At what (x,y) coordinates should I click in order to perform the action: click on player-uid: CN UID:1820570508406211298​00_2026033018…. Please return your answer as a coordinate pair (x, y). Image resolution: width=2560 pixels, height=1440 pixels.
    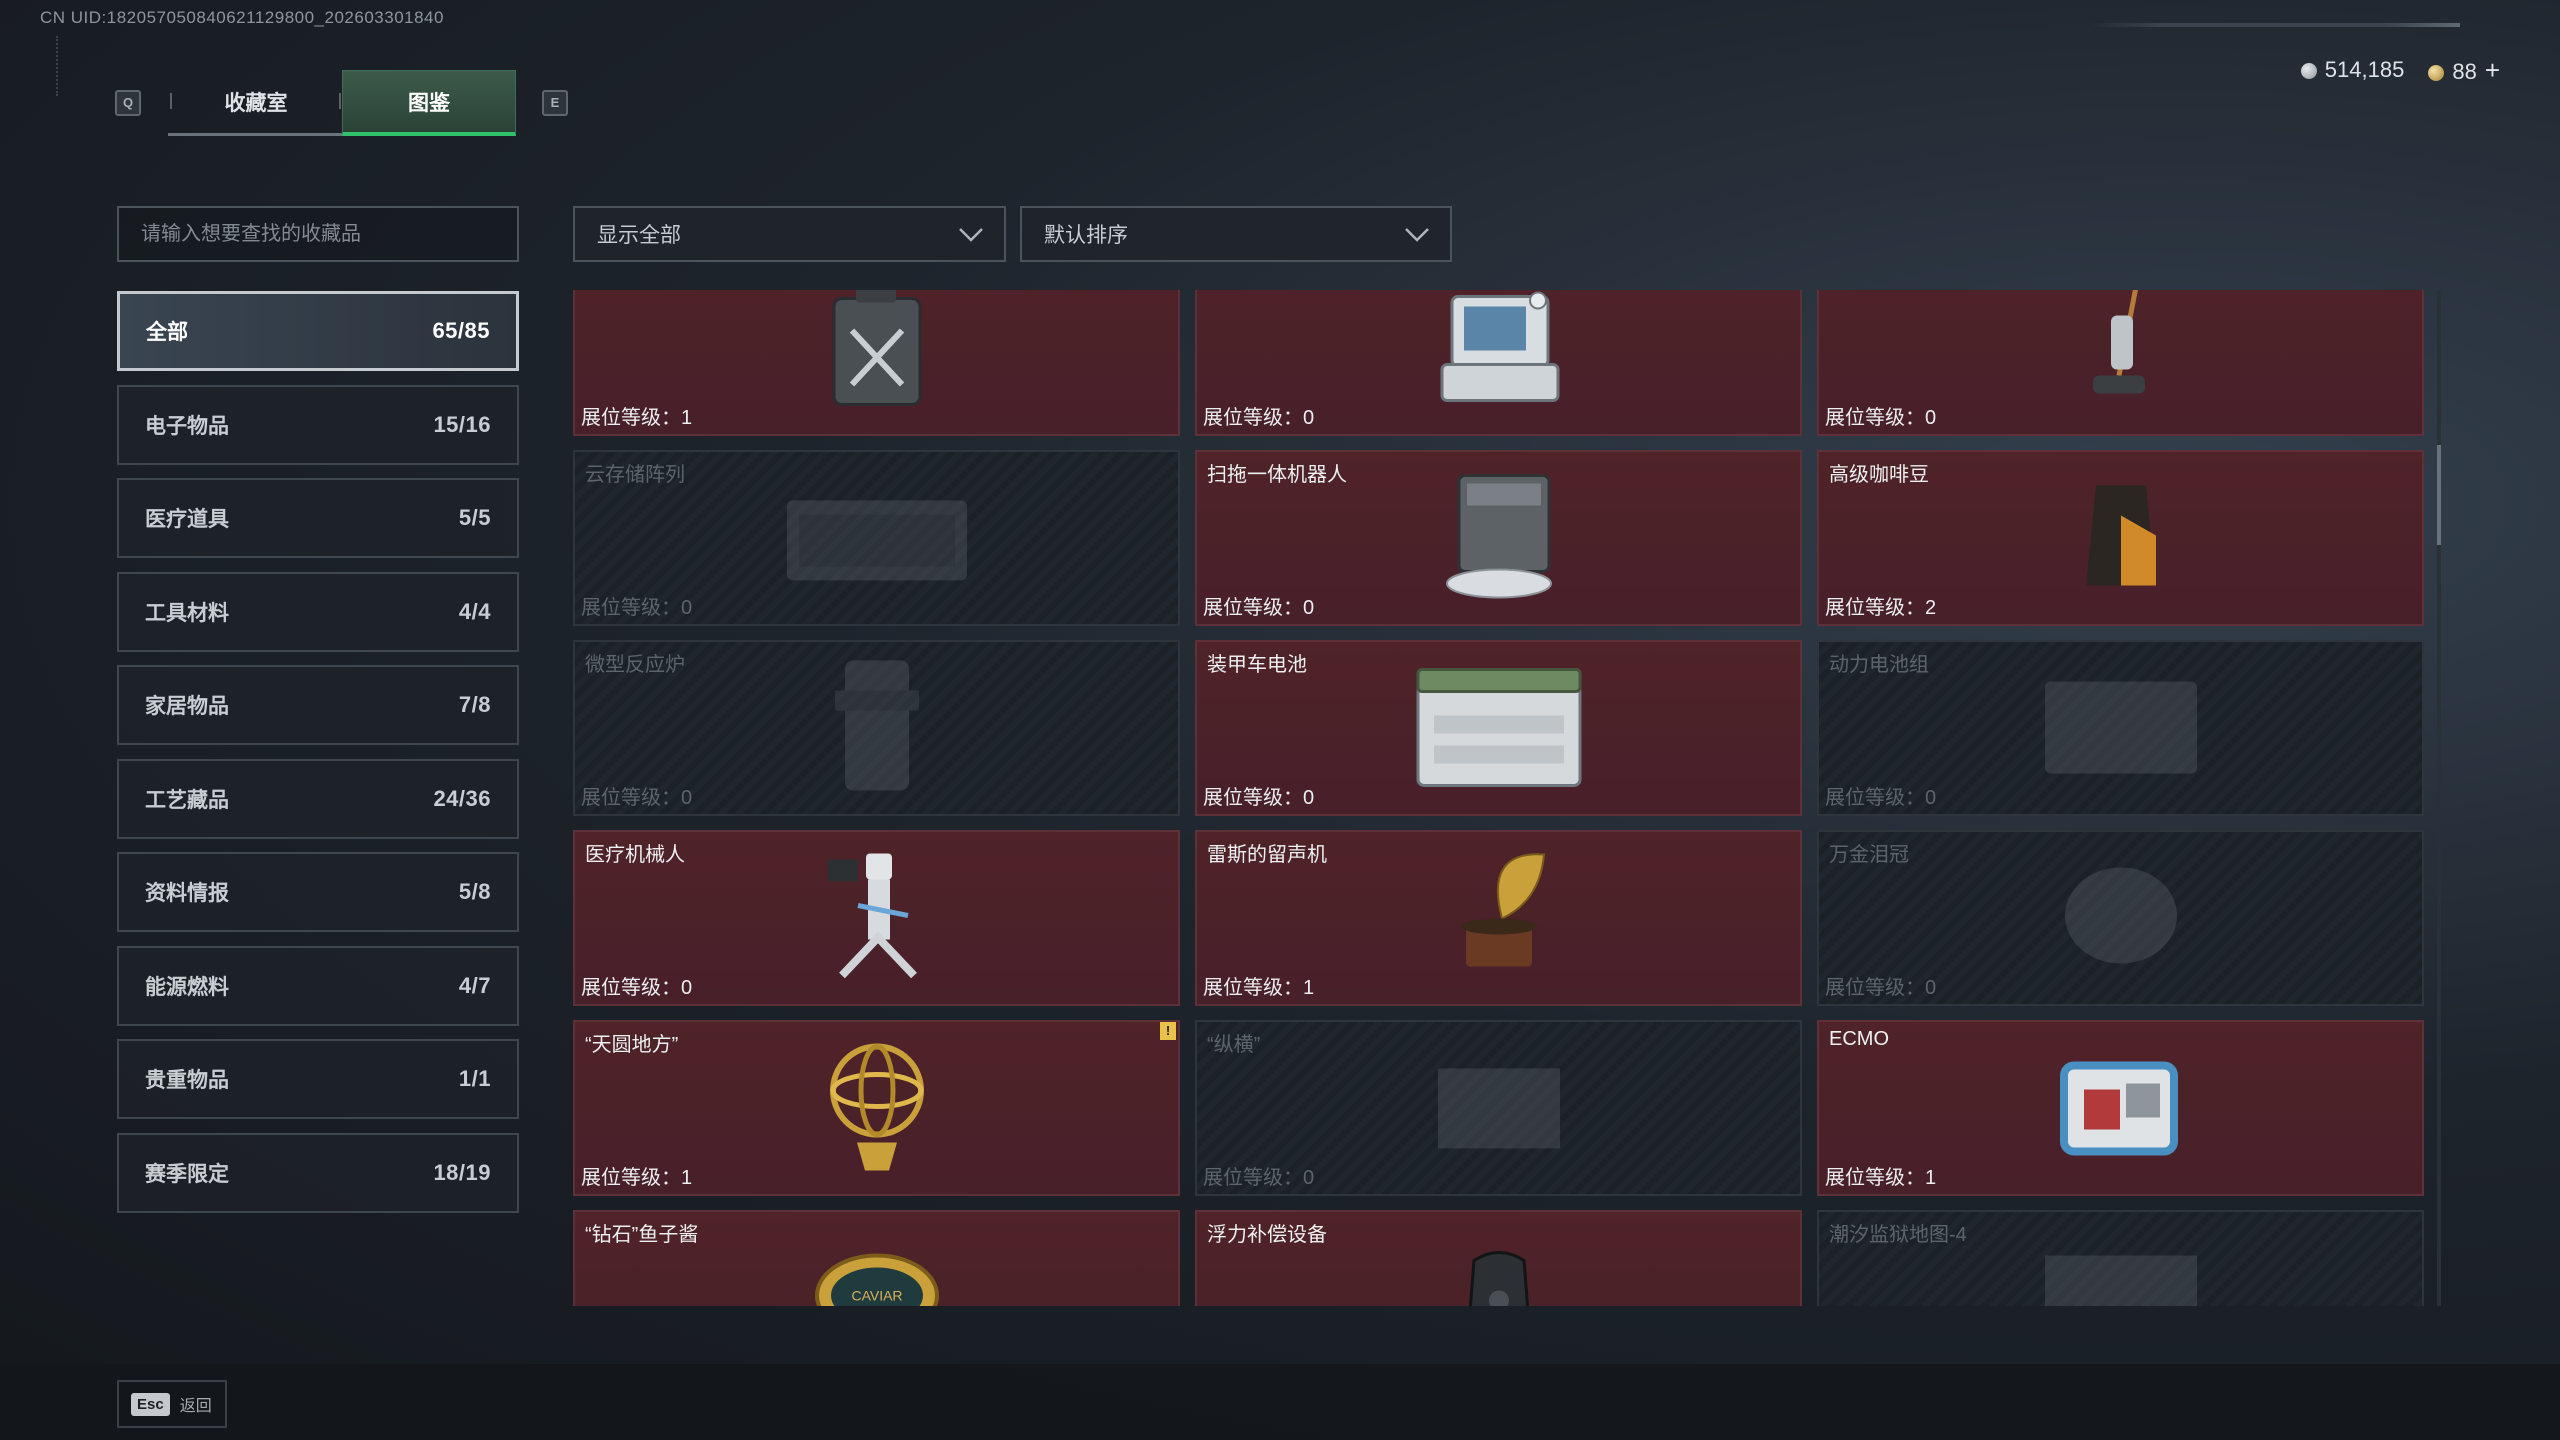
    Looking at the image, I should click on (242, 17).